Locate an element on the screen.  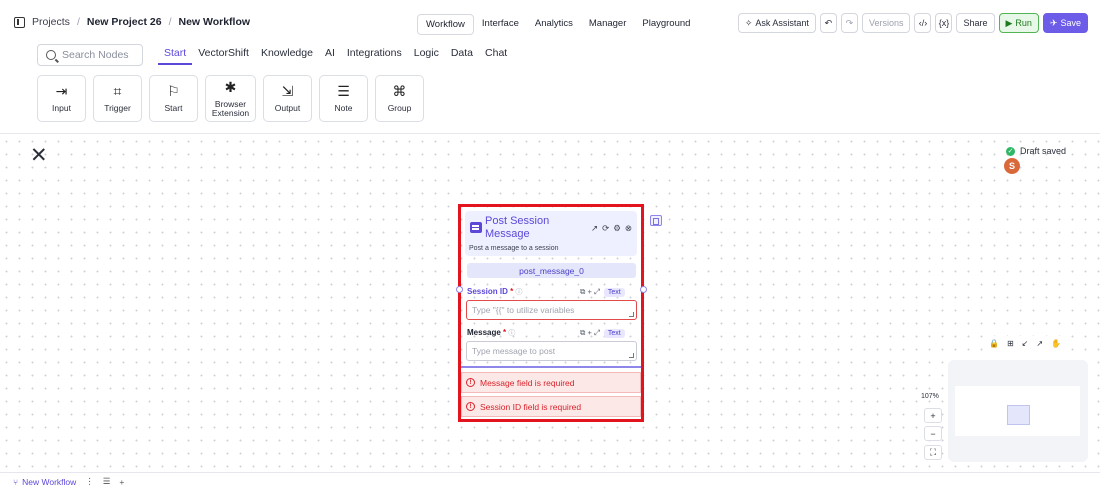
list-icon: ☰ is located at coordinates (107, 481).